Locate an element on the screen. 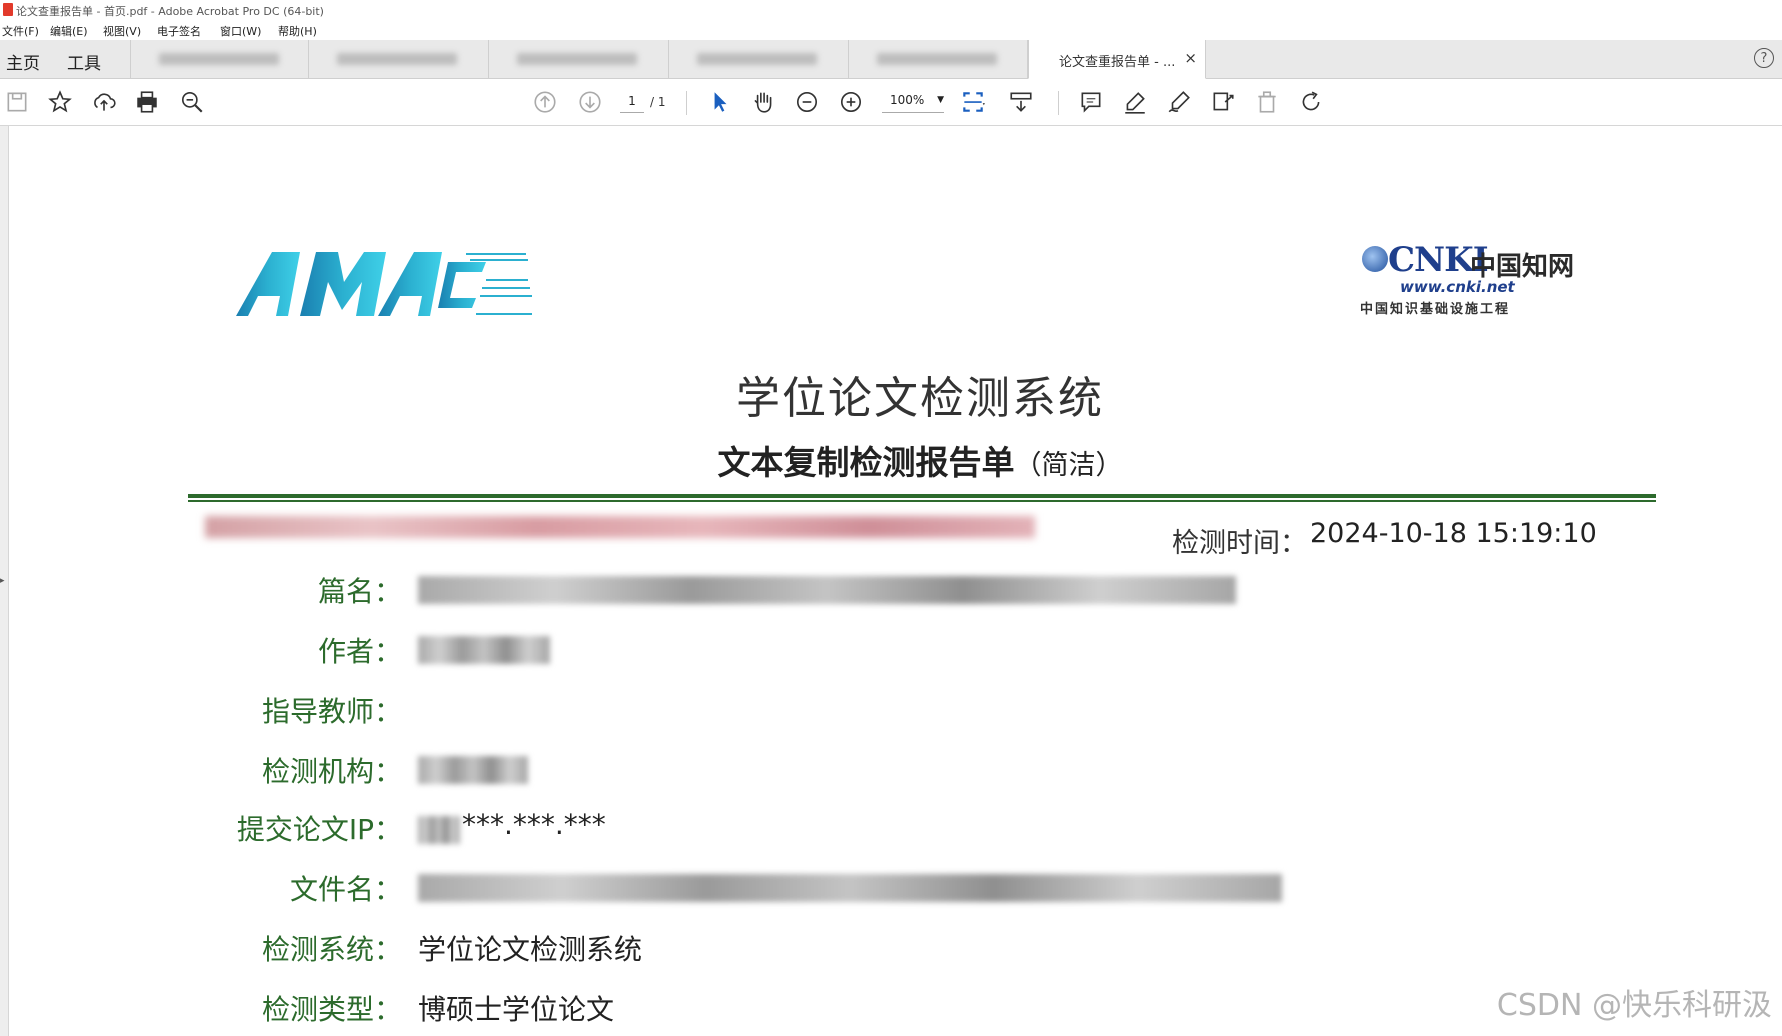 Image resolution: width=1782 pixels, height=1036 pixels. page-number-input: 1 is located at coordinates (632, 103).